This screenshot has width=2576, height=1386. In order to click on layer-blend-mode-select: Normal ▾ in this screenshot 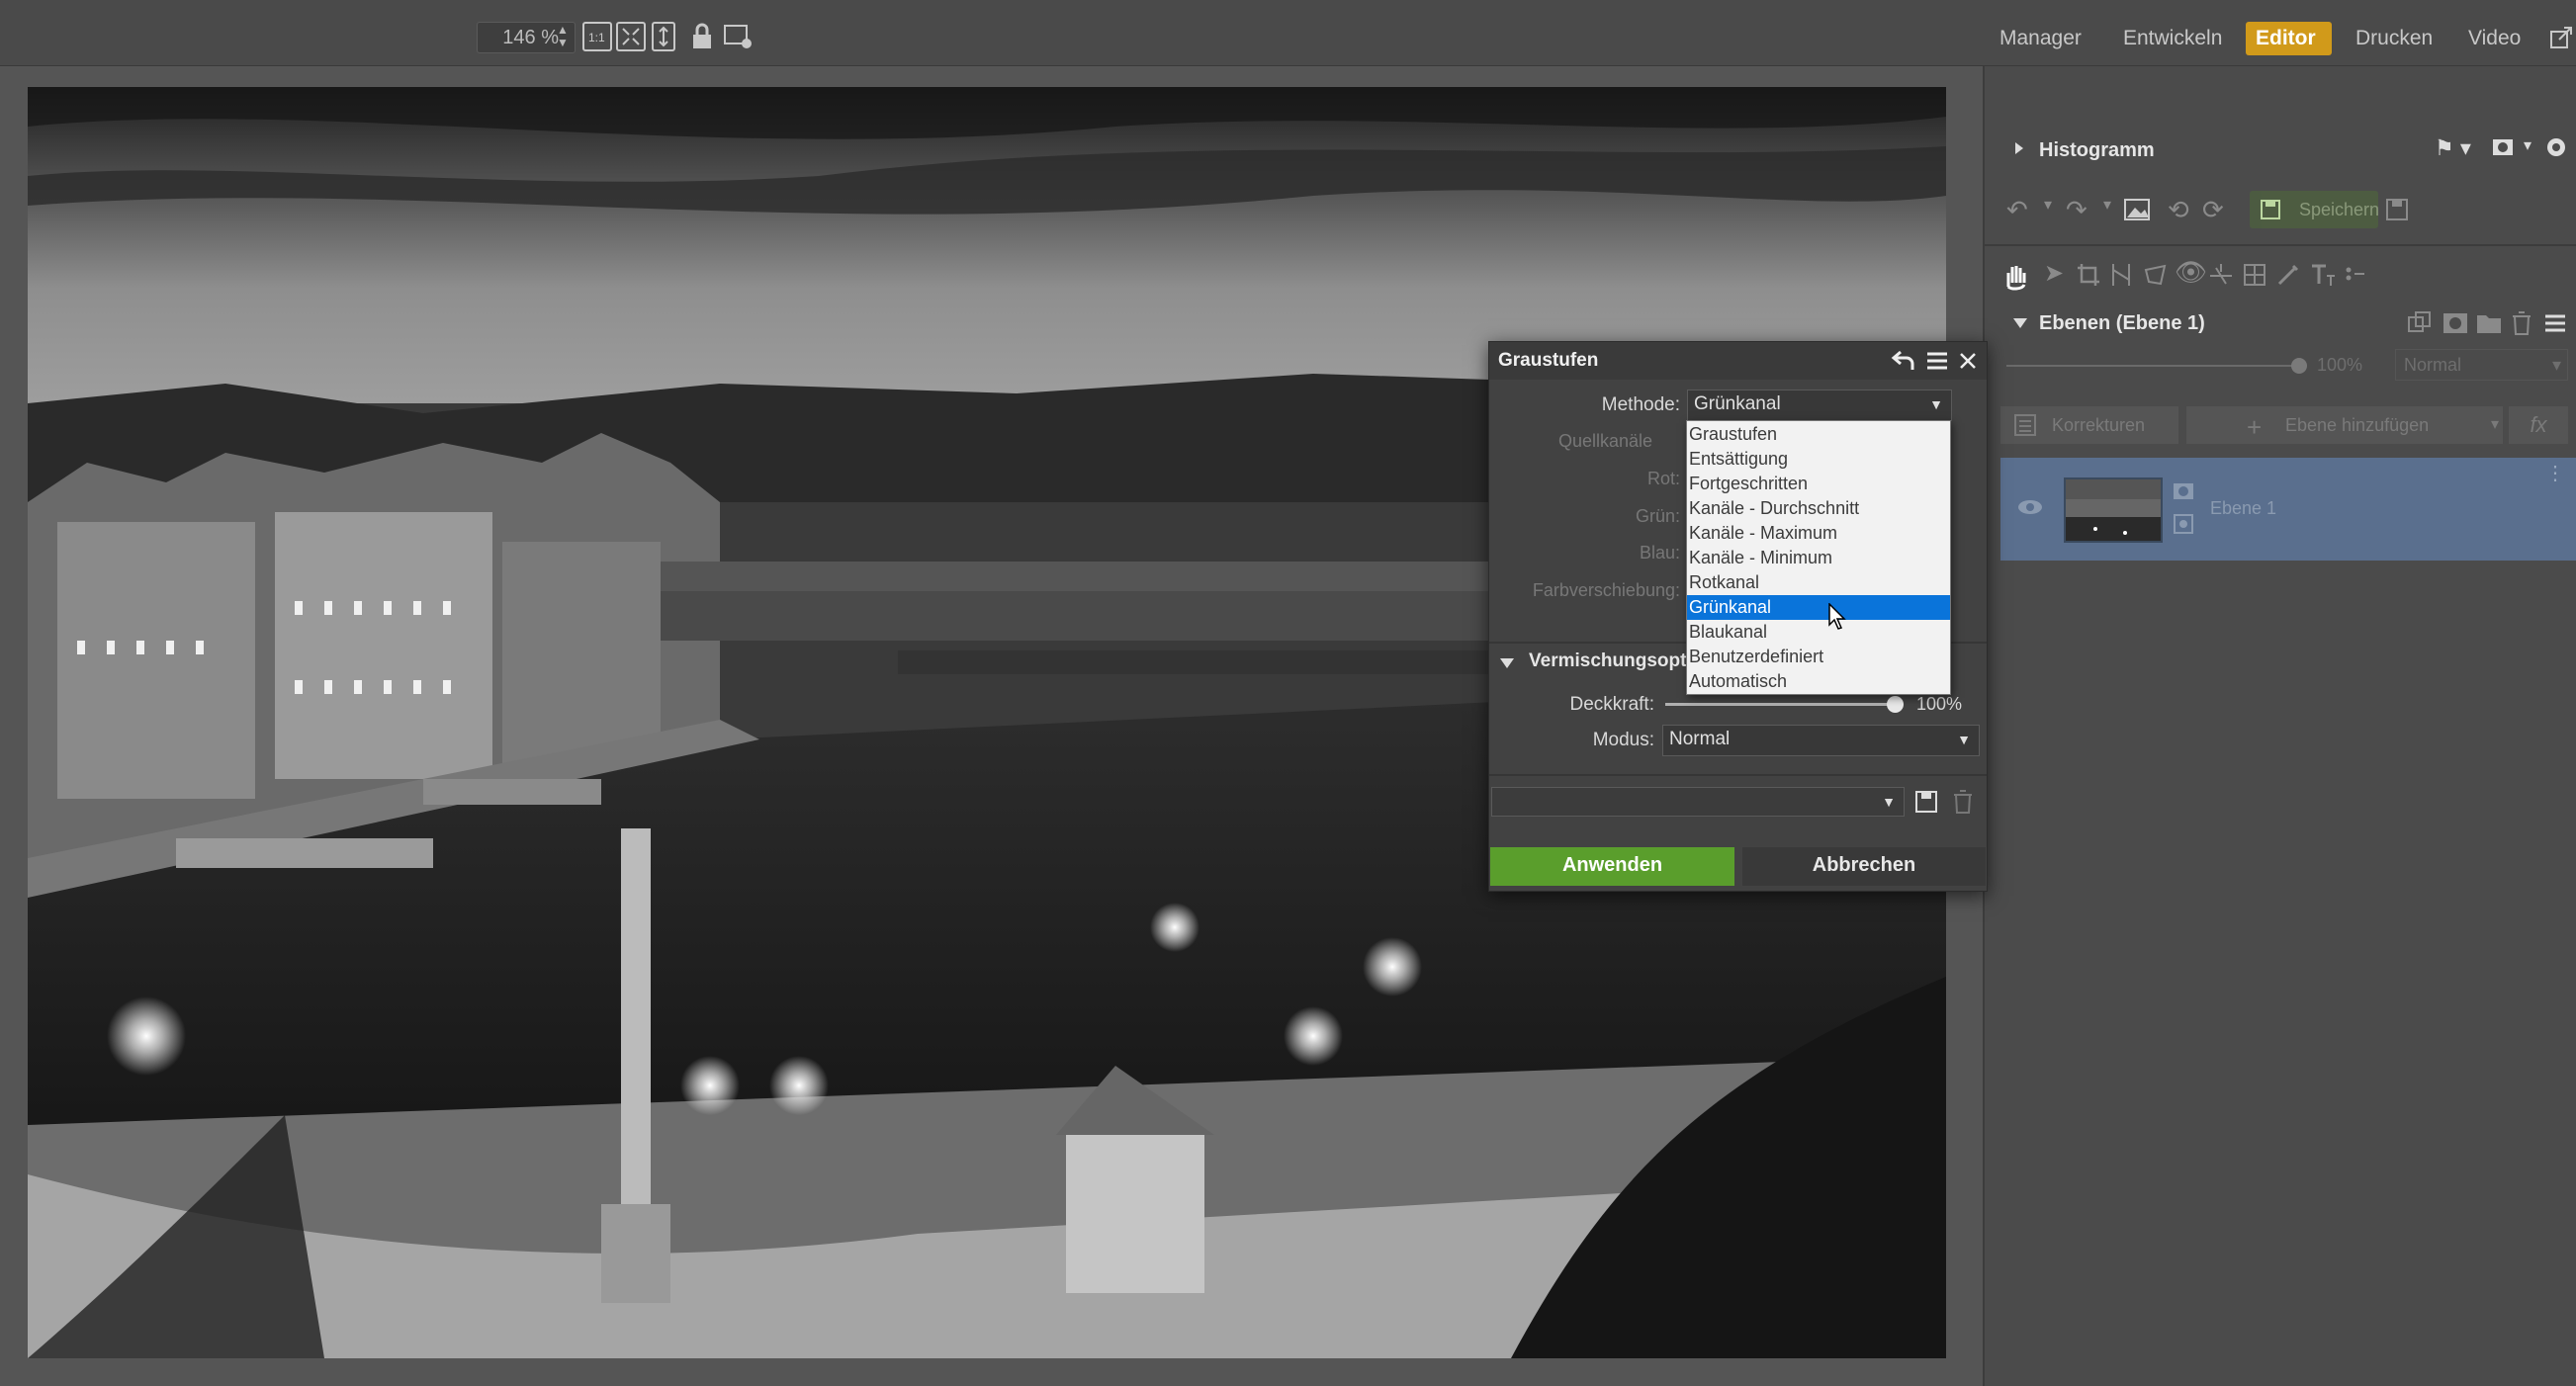, I will do `click(2481, 365)`.